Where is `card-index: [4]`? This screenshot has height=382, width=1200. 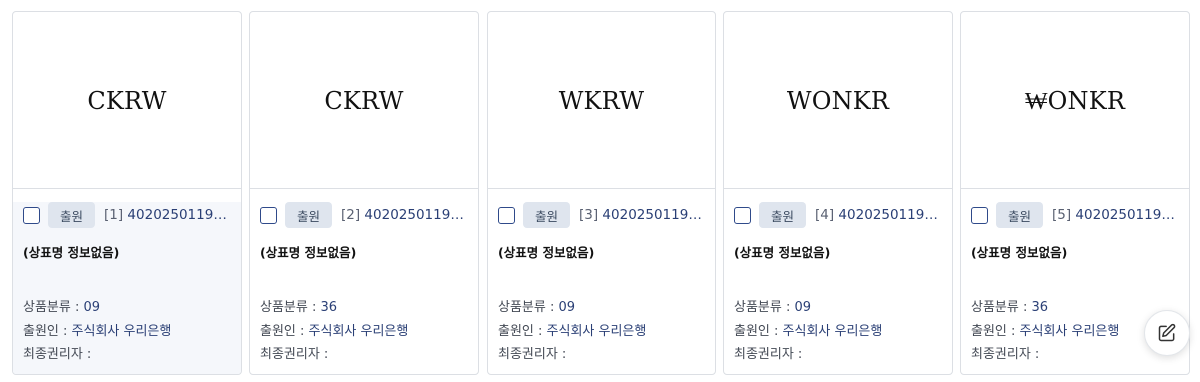 card-index: [4] is located at coordinates (825, 215).